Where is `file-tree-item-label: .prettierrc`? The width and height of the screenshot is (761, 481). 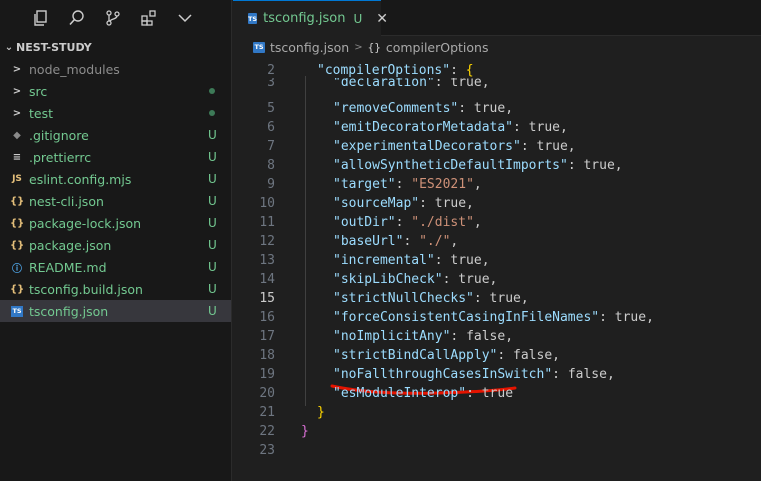
file-tree-item-label: .prettierrc is located at coordinates (60, 157).